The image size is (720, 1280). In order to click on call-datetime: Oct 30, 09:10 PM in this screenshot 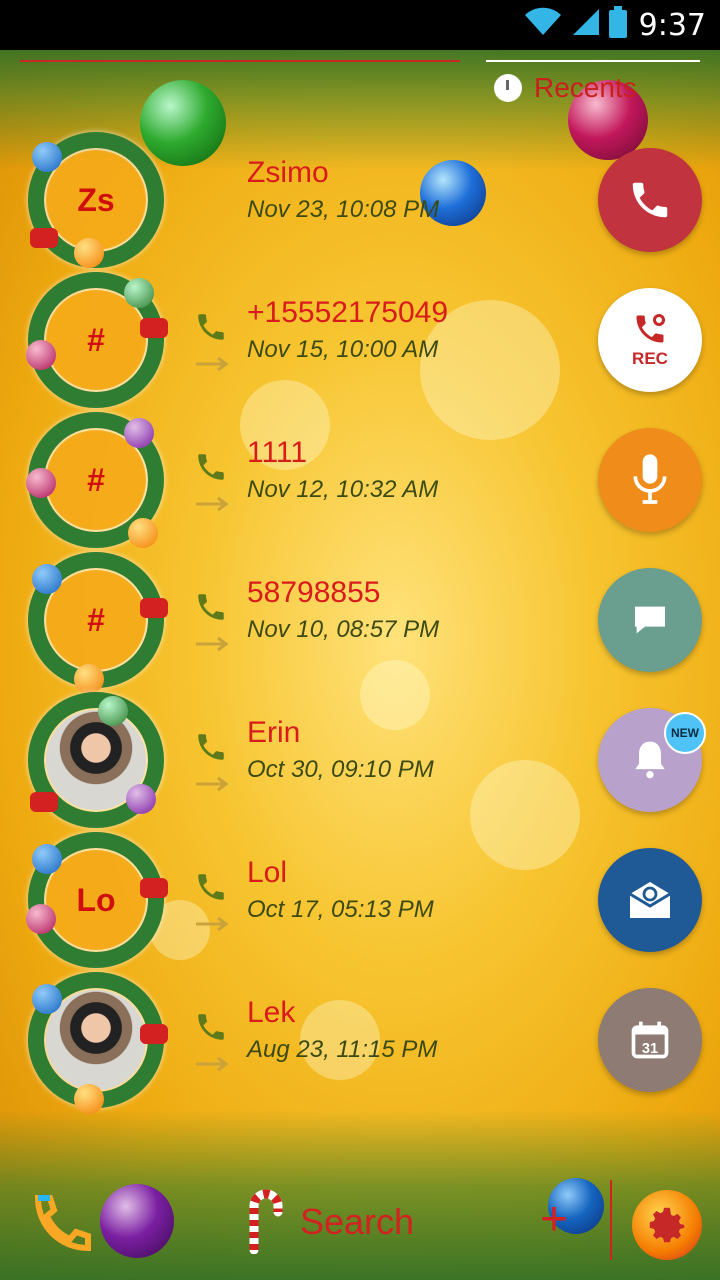, I will do `click(340, 769)`.